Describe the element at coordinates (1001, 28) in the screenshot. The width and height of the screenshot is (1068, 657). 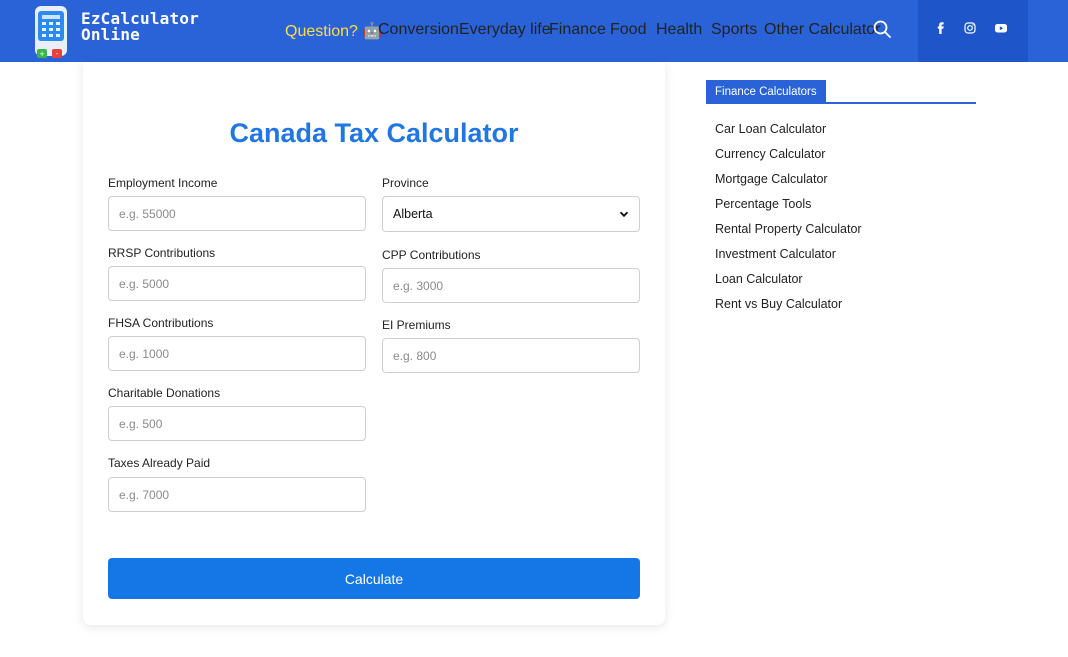
I see `youtube-icon` at that location.